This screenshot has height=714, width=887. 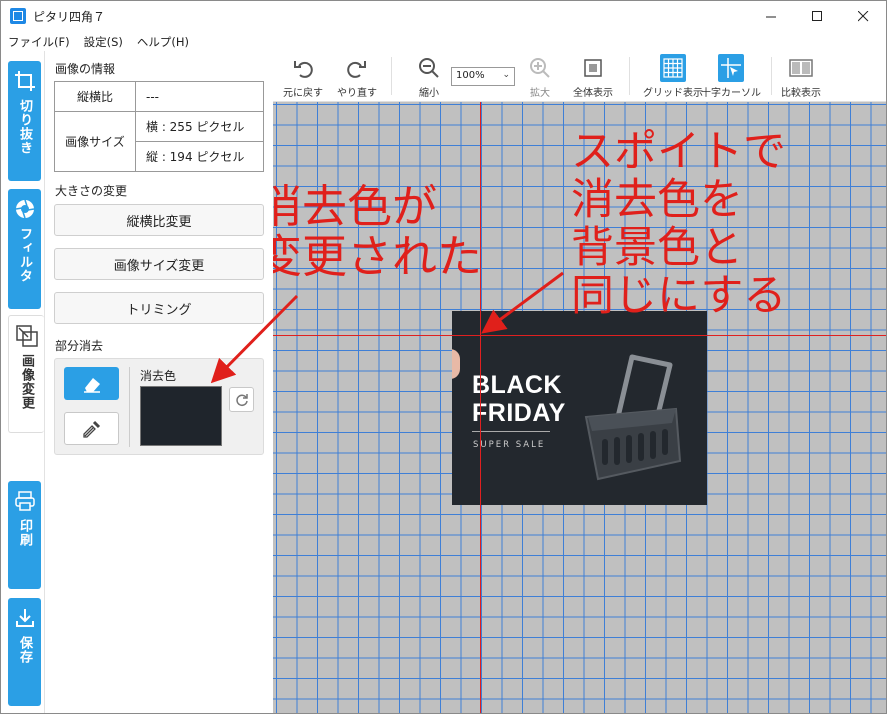 I want to click on eyedropper-button, so click(x=91, y=428).